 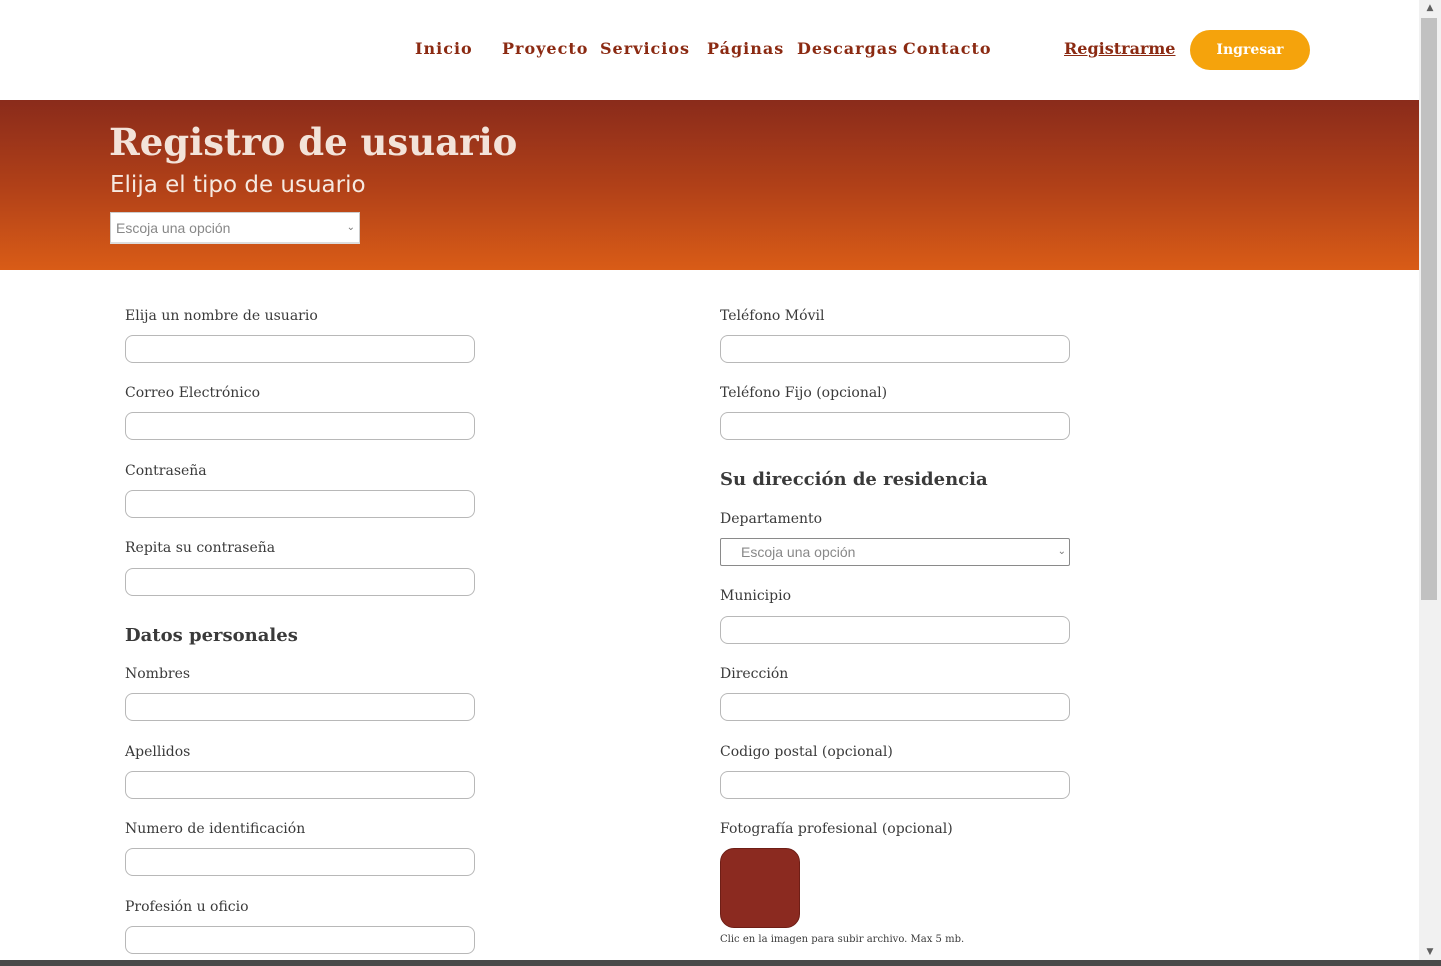 What do you see at coordinates (235, 228) in the screenshot?
I see `user-type-select: Escoja una opción ⌄` at bounding box center [235, 228].